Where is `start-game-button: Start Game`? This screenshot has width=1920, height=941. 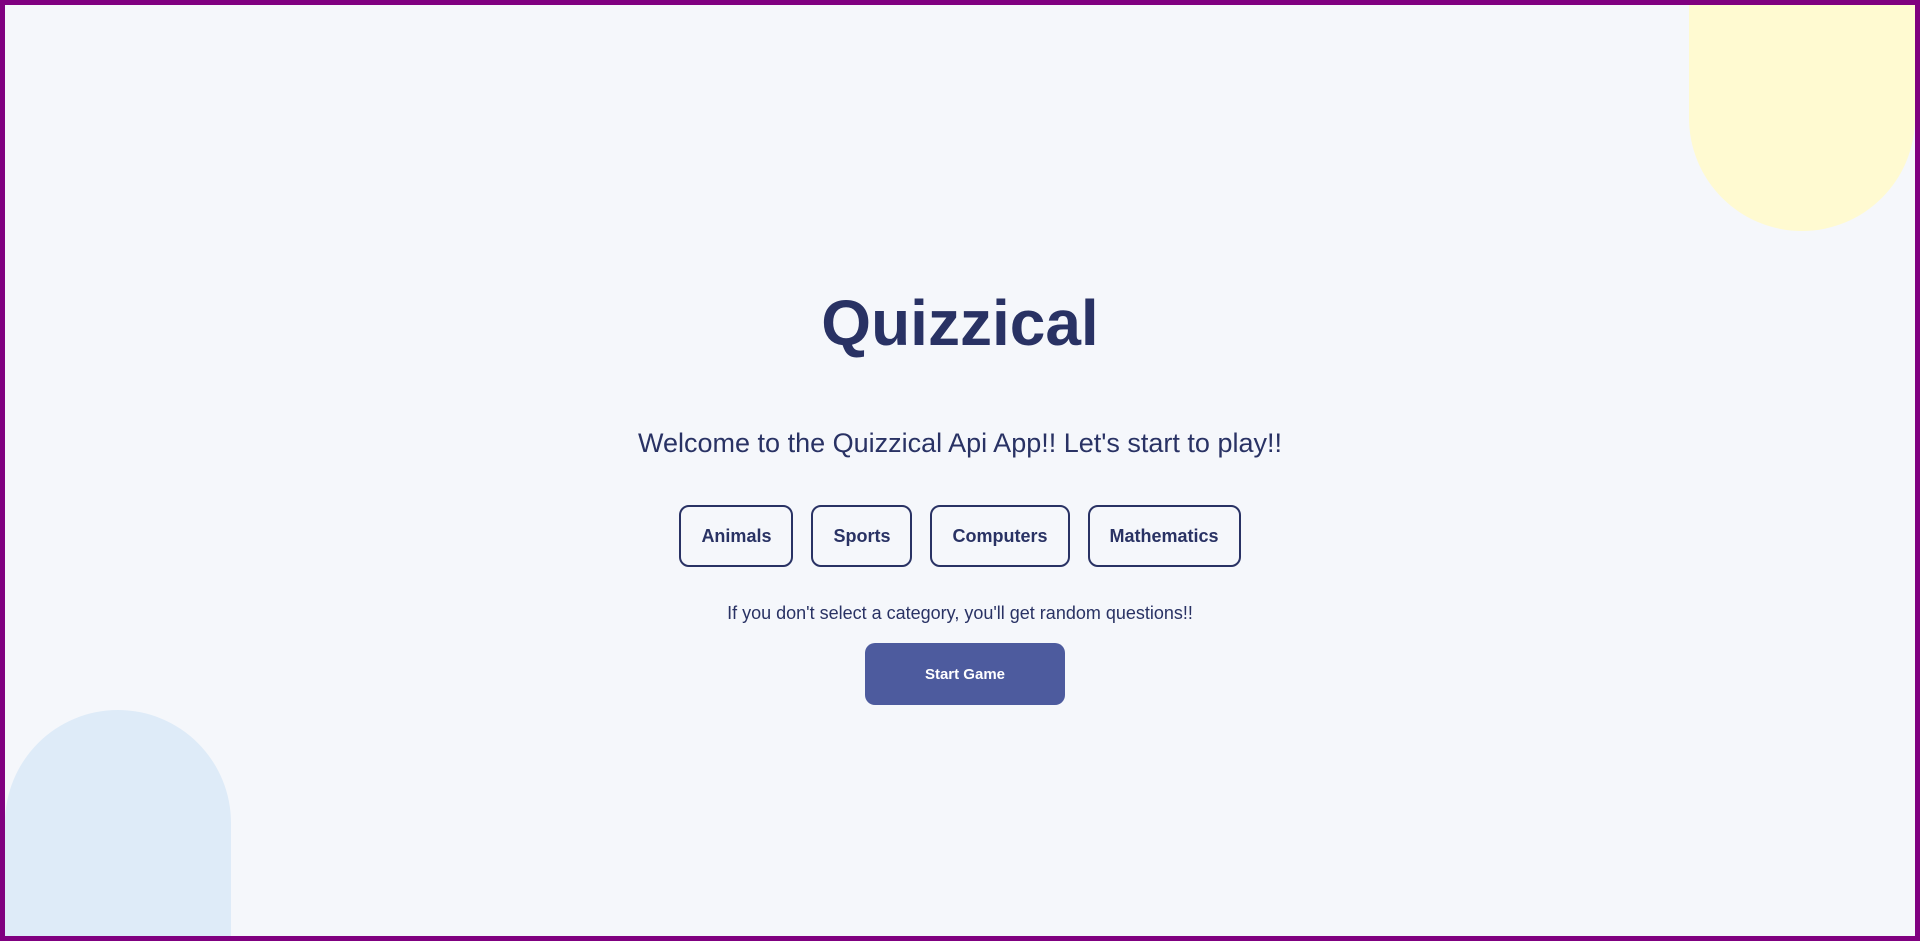 start-game-button: Start Game is located at coordinates (965, 674).